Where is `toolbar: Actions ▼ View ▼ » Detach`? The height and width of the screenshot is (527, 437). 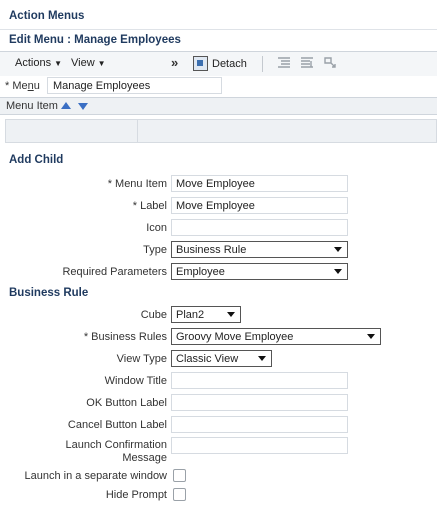
toolbar: Actions ▼ View ▼ » Detach is located at coordinates (218, 64).